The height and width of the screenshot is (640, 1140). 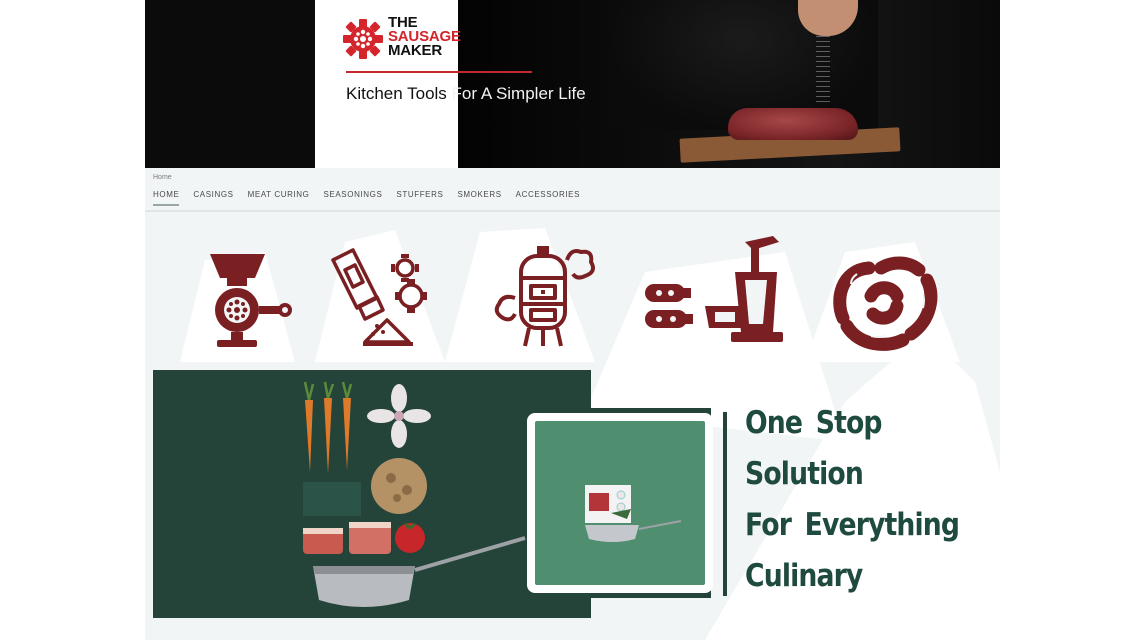 What do you see at coordinates (213, 198) in the screenshot?
I see `nav-casings: CASINGS` at bounding box center [213, 198].